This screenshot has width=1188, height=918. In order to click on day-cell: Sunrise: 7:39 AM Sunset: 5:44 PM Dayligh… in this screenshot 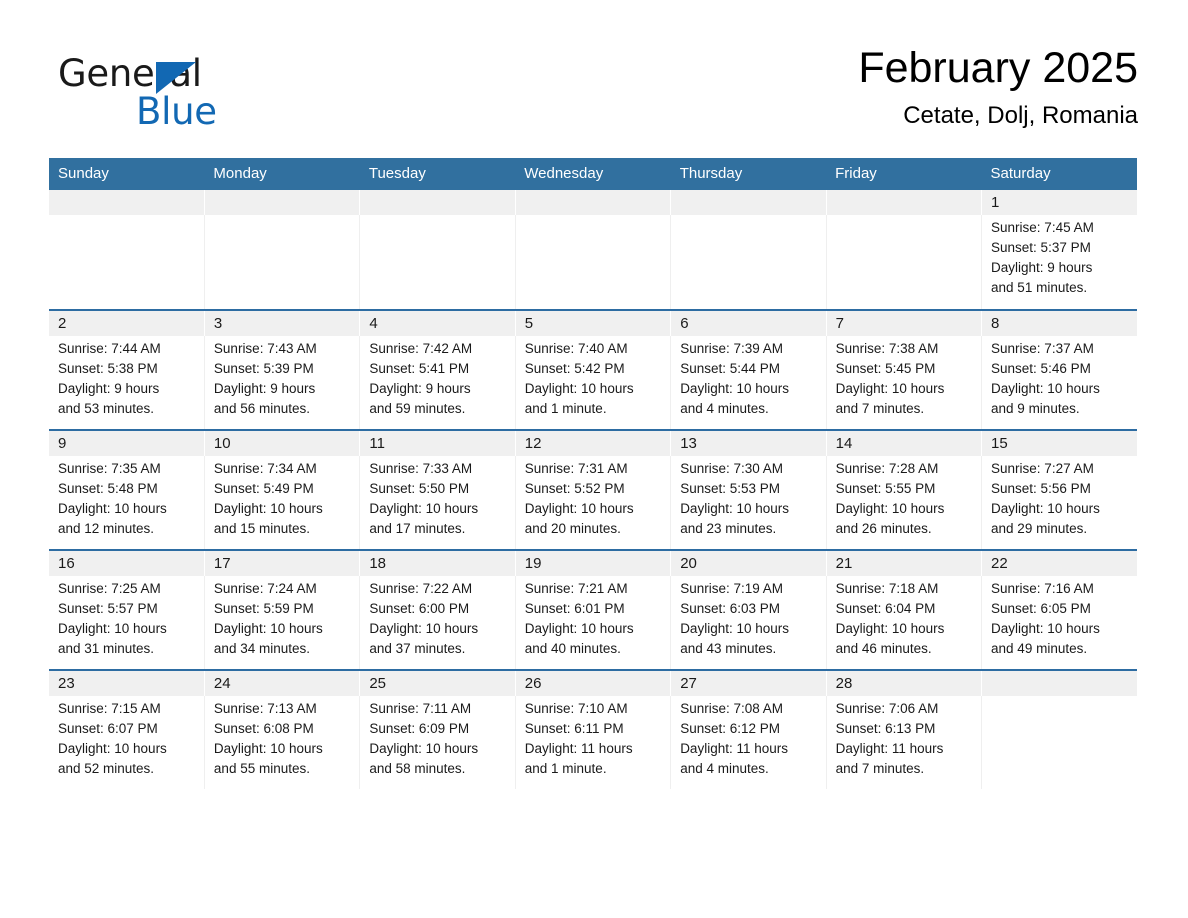, I will do `click(748, 382)`.